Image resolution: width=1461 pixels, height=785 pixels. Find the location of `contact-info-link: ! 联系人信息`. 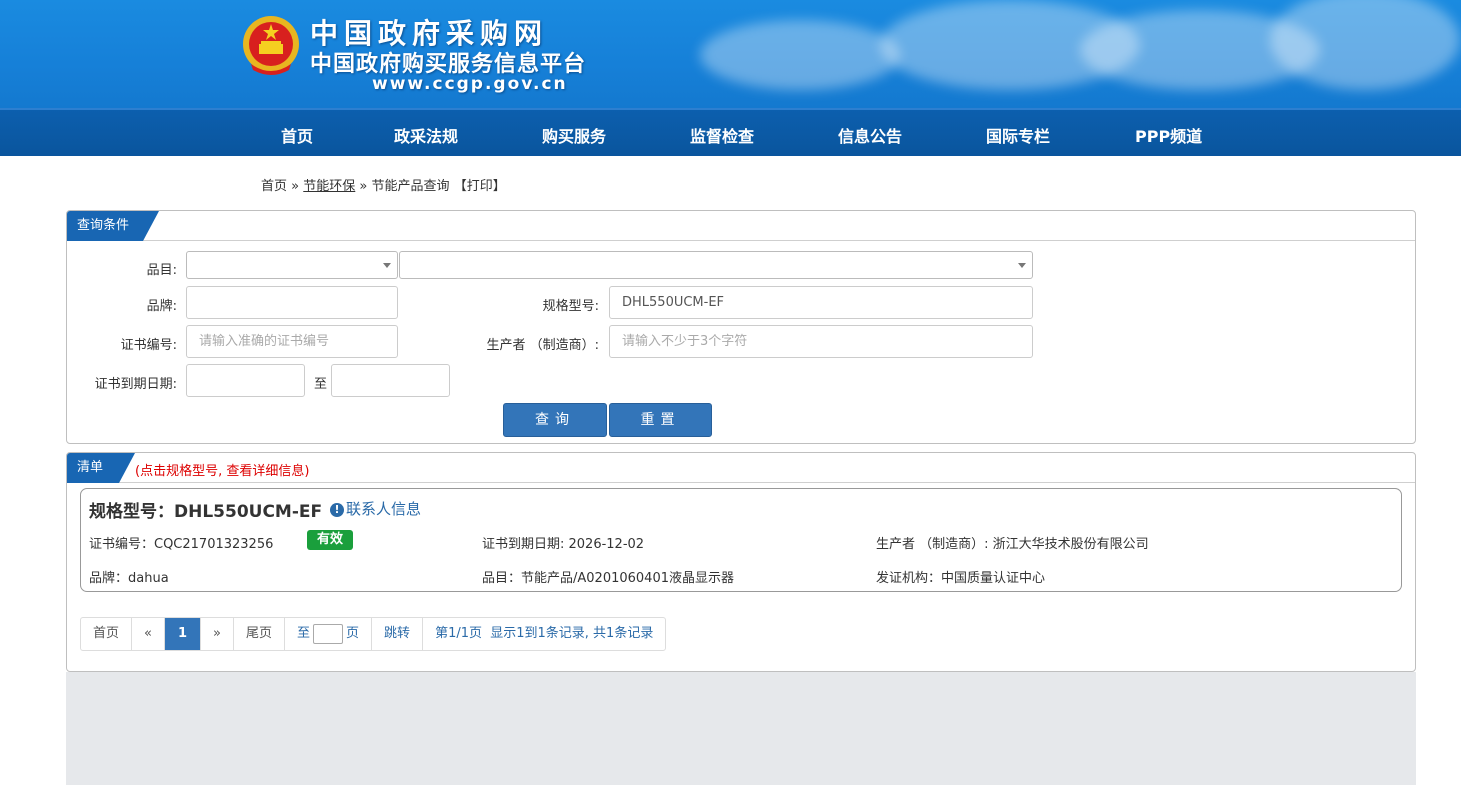

contact-info-link: ! 联系人信息 is located at coordinates (375, 508).